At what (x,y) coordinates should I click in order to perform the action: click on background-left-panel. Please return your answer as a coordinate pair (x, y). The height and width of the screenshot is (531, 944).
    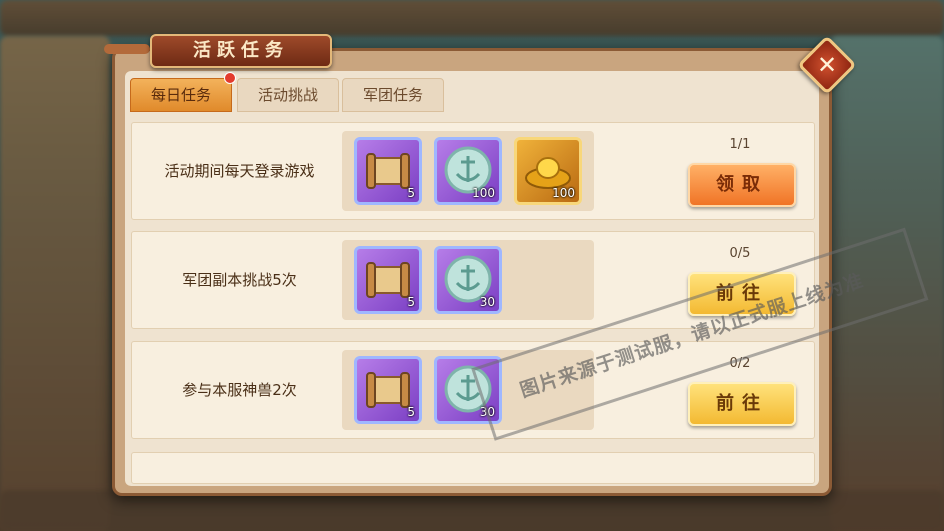
    Looking at the image, I should click on (55, 283).